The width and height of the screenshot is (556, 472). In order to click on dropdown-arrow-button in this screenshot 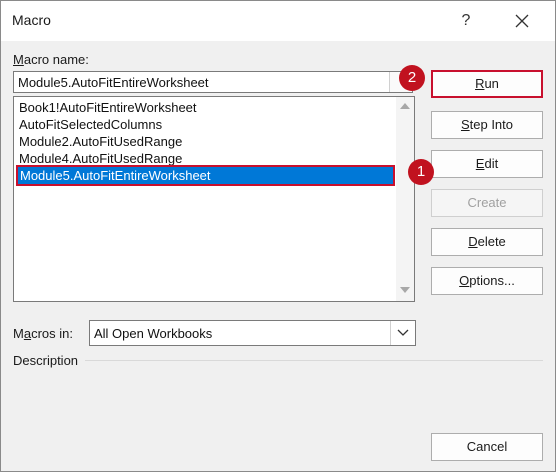, I will do `click(402, 333)`.